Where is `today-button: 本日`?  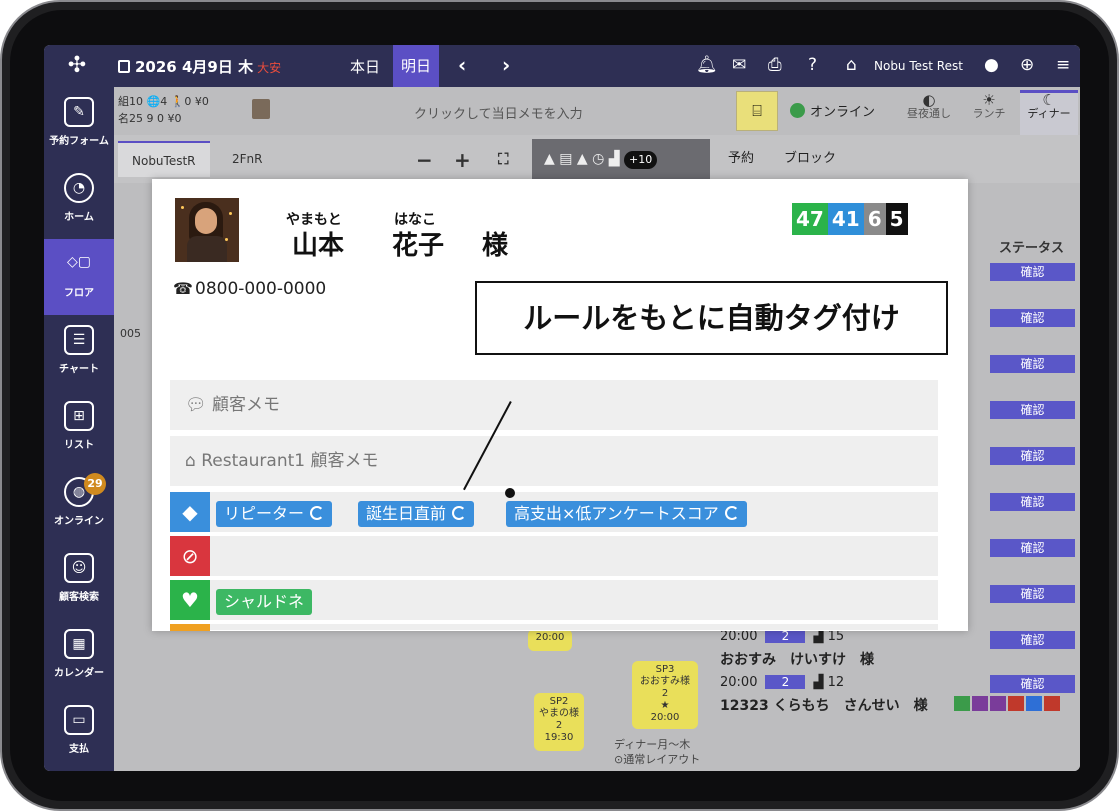 today-button: 本日 is located at coordinates (365, 66).